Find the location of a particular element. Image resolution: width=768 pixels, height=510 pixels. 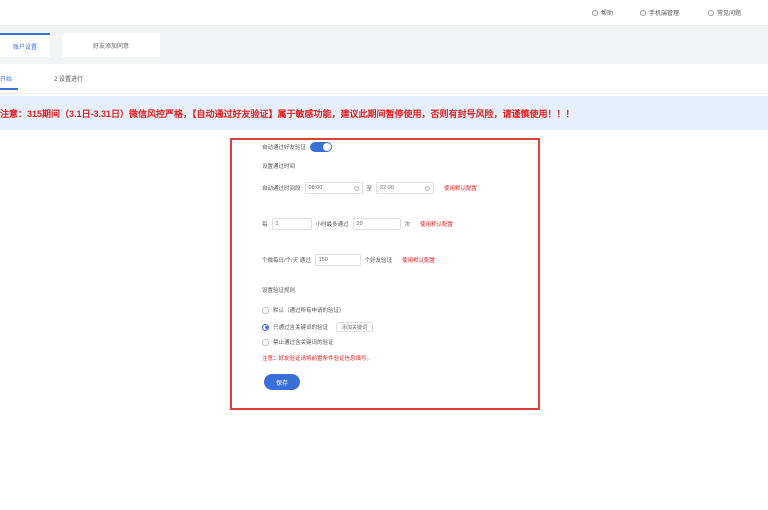

rule-option-default: 默认（通过所有申请的验证） is located at coordinates (303, 310).